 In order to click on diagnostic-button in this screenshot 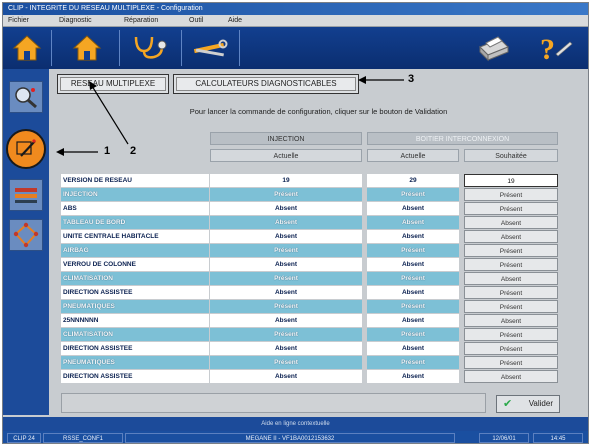, I will do `click(150, 48)`.